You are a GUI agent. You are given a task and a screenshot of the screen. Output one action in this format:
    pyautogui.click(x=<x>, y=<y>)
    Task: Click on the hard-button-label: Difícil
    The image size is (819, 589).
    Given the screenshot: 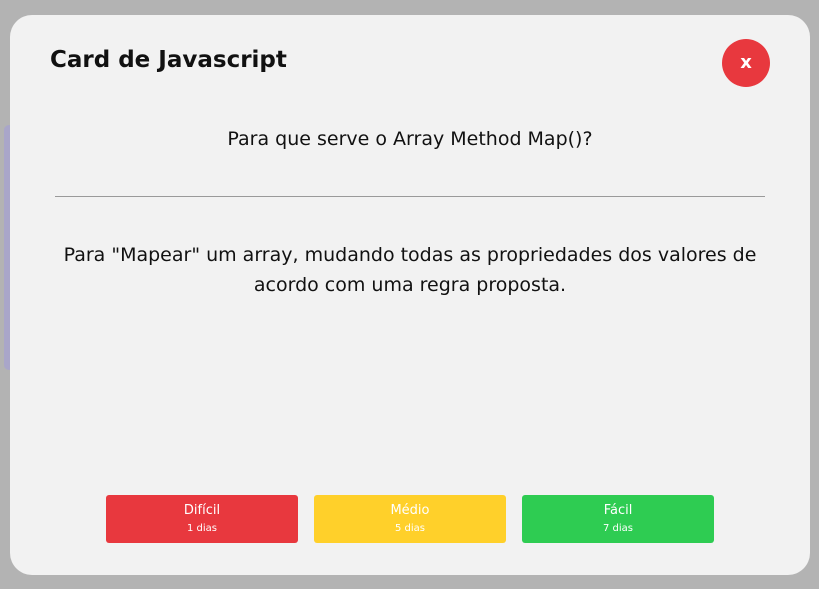 What is the action you would take?
    pyautogui.click(x=202, y=510)
    